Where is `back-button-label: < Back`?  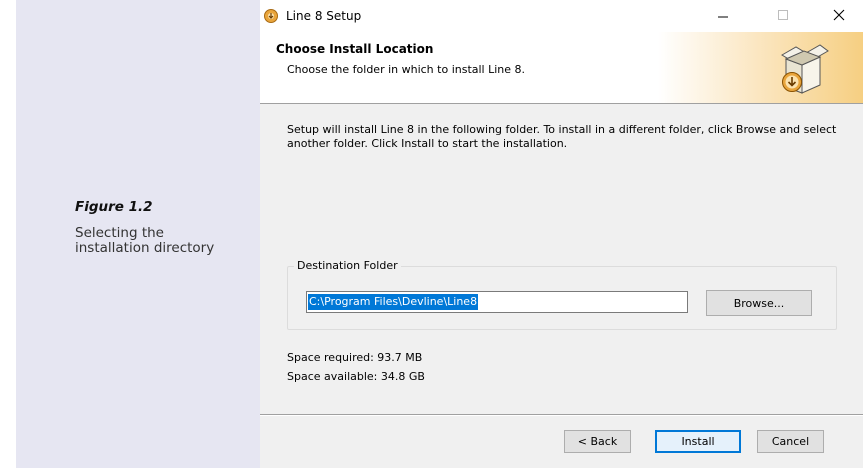
back-button-label: < Back is located at coordinates (597, 441).